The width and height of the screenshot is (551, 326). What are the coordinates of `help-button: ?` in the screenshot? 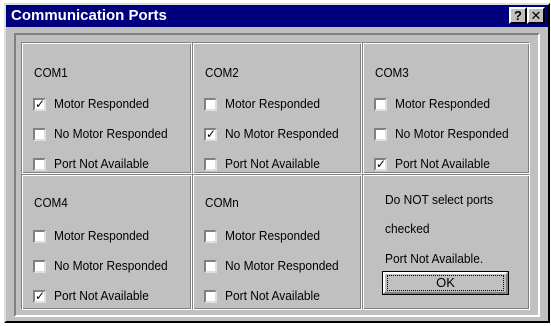 It's located at (518, 15).